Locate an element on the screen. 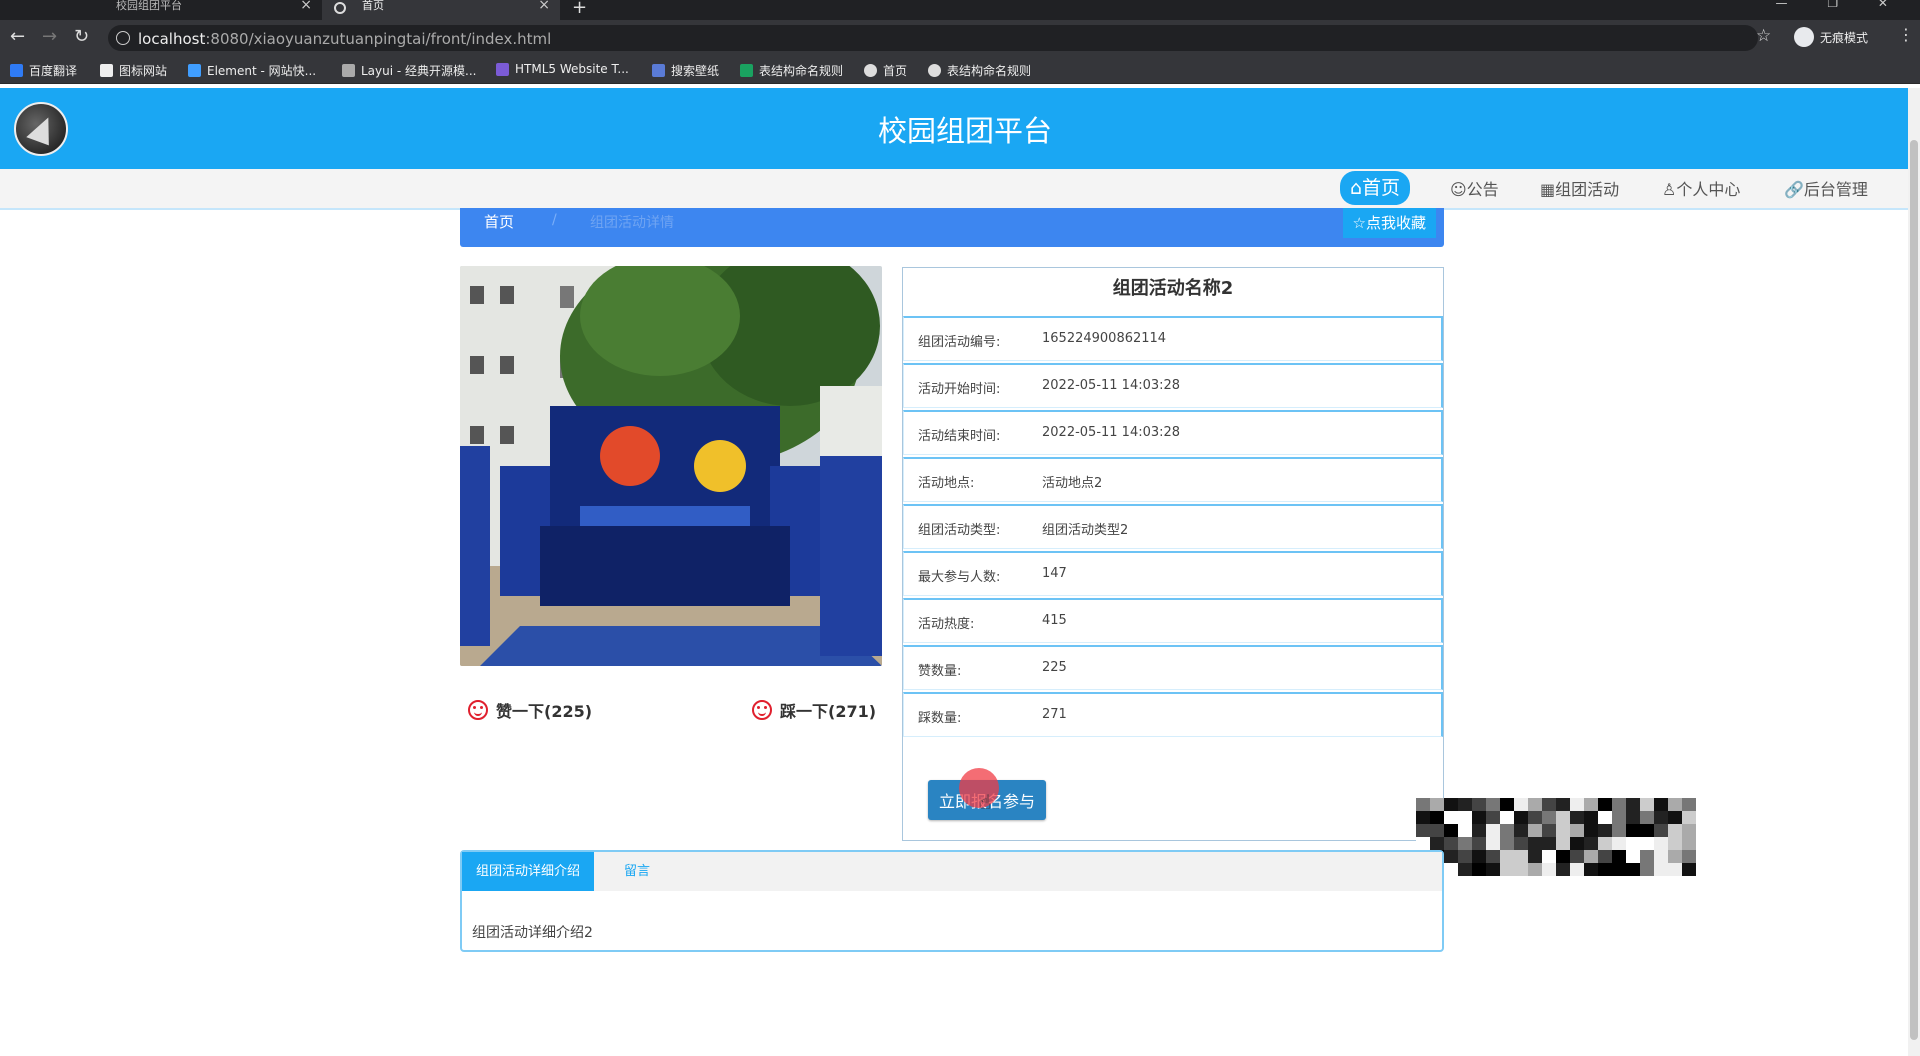  translate-icon is located at coordinates (16, 70).